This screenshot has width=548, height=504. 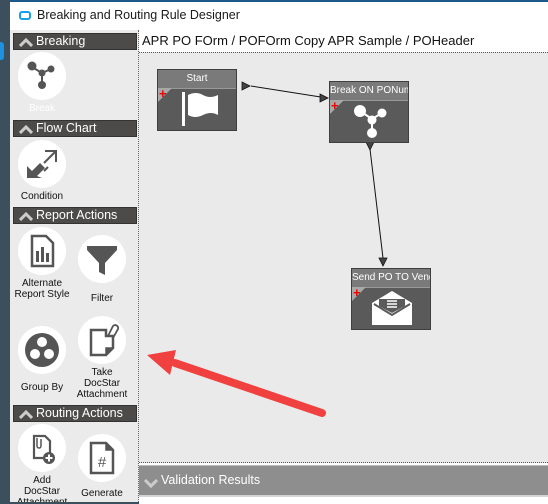 I want to click on tool-alternate-report-style: Alternate Report Style, so click(x=42, y=263).